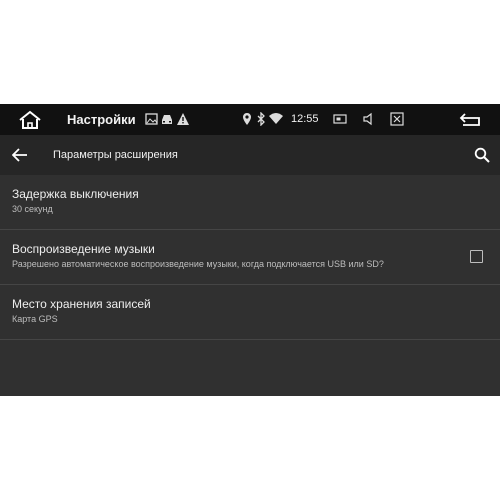  Describe the element at coordinates (167, 119) in the screenshot. I see `car-icon` at that location.